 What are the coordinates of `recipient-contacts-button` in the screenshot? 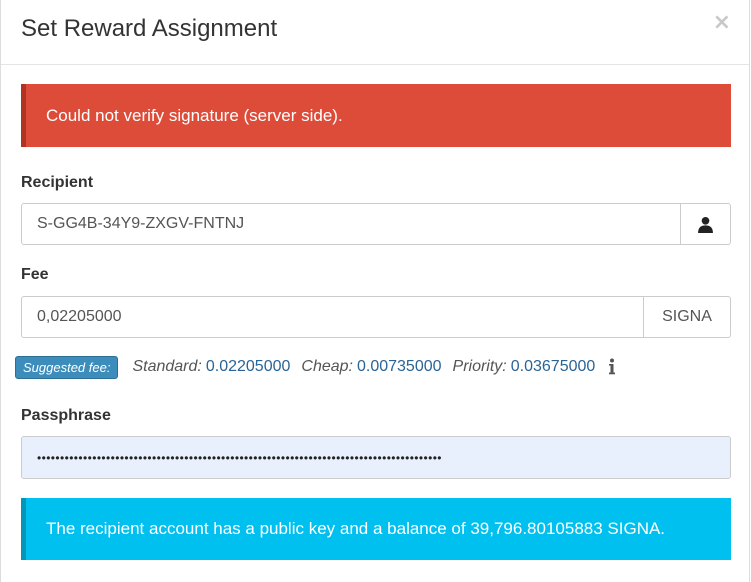 It's located at (706, 224).